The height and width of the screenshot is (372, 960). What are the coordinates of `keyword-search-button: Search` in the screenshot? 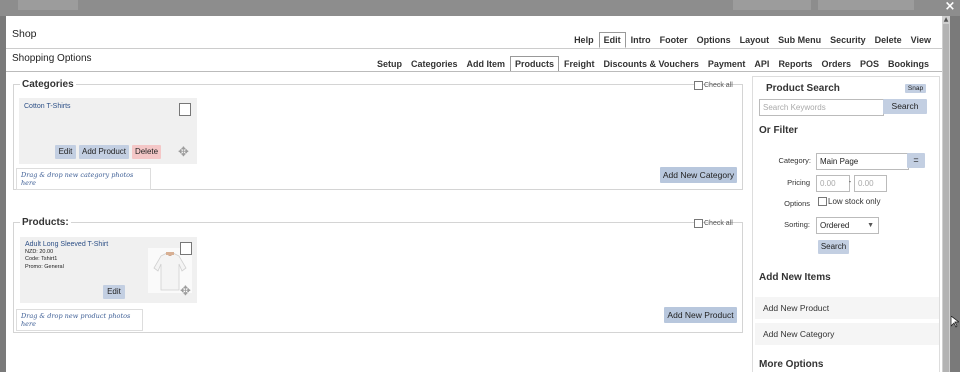 It's located at (905, 106).